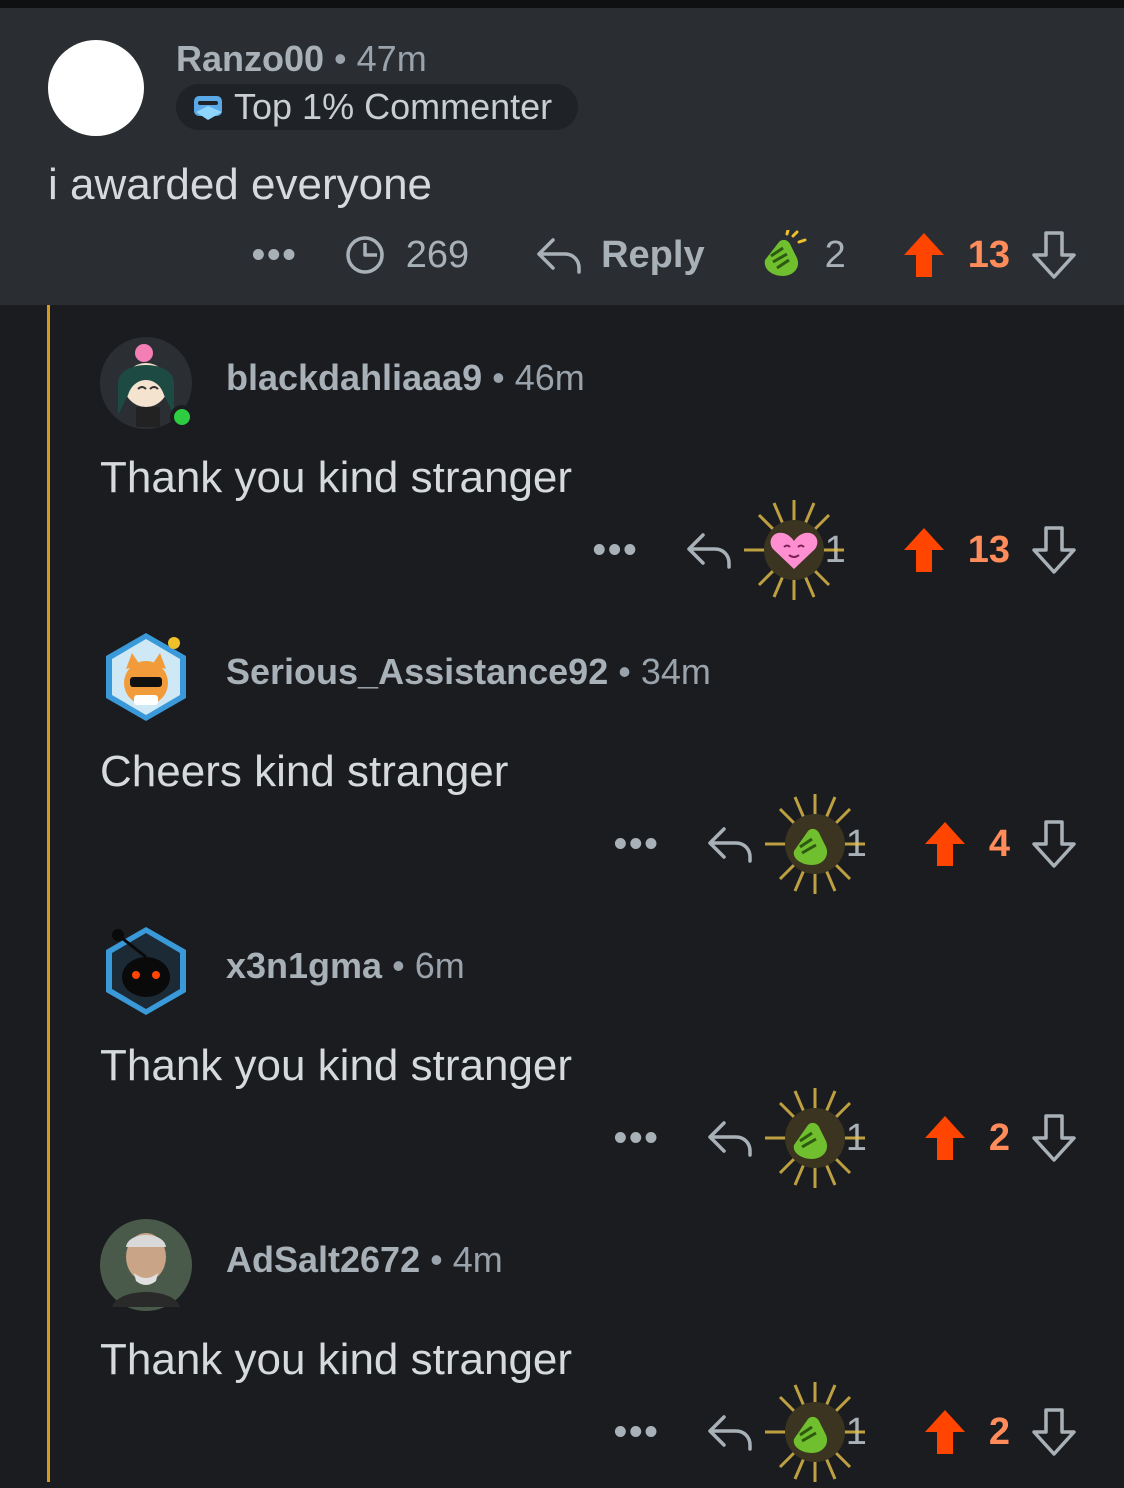  I want to click on timestamp: 47m, so click(391, 58).